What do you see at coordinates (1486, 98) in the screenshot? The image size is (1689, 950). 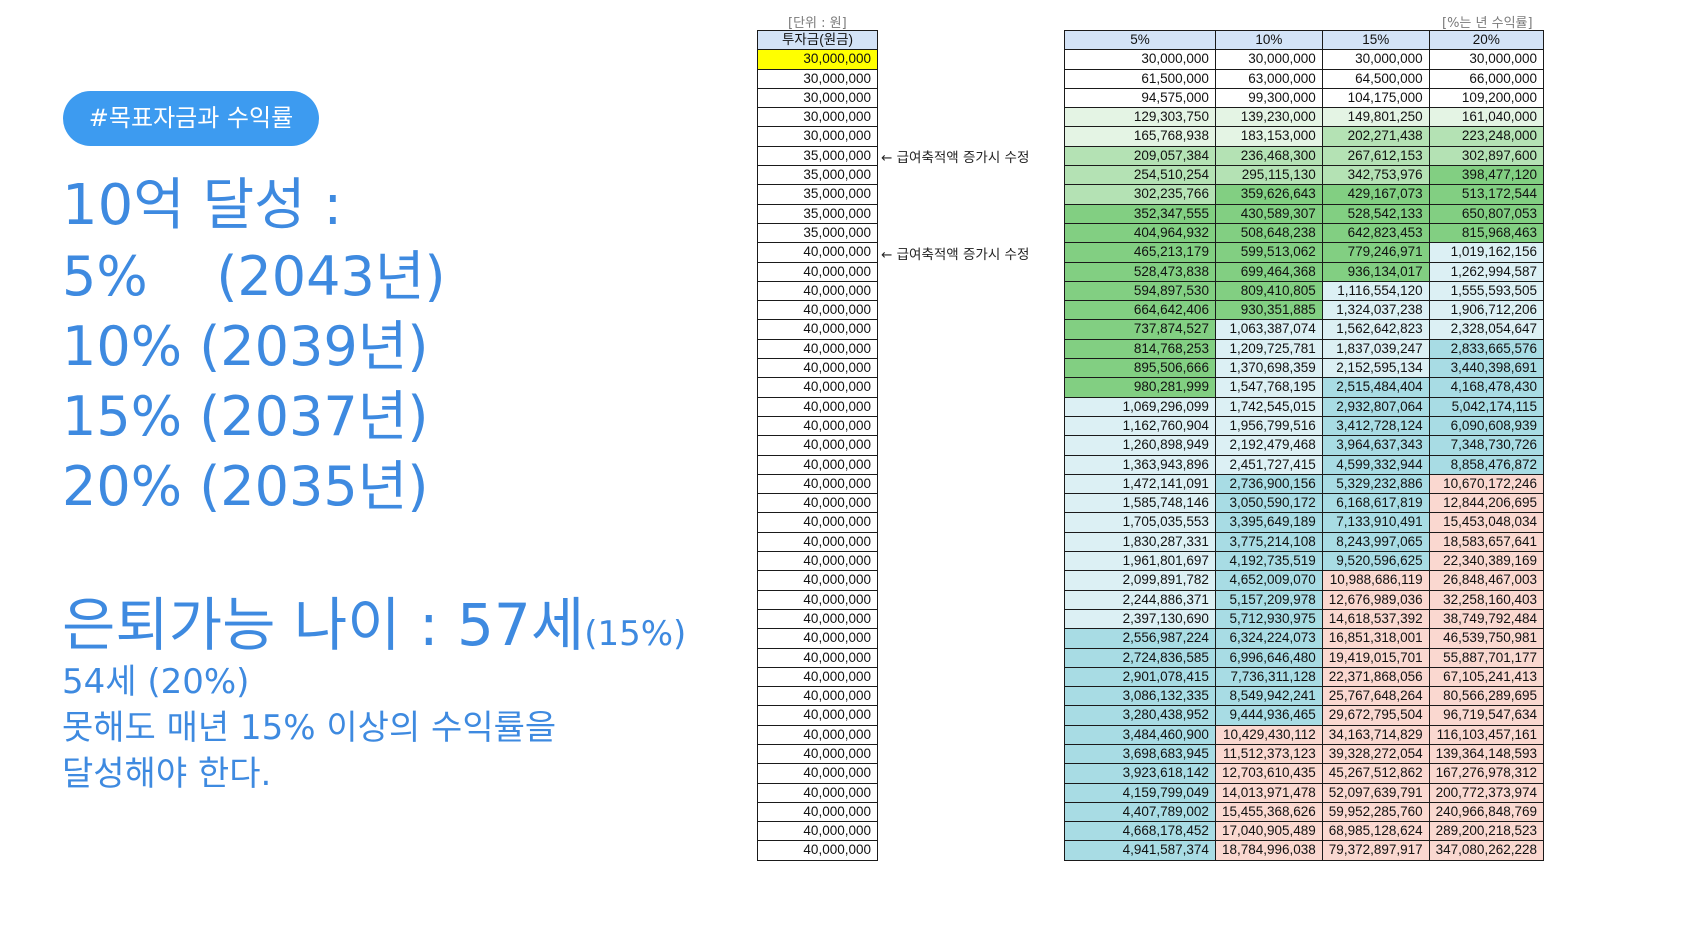 I see `return-cell: 109,200,000` at bounding box center [1486, 98].